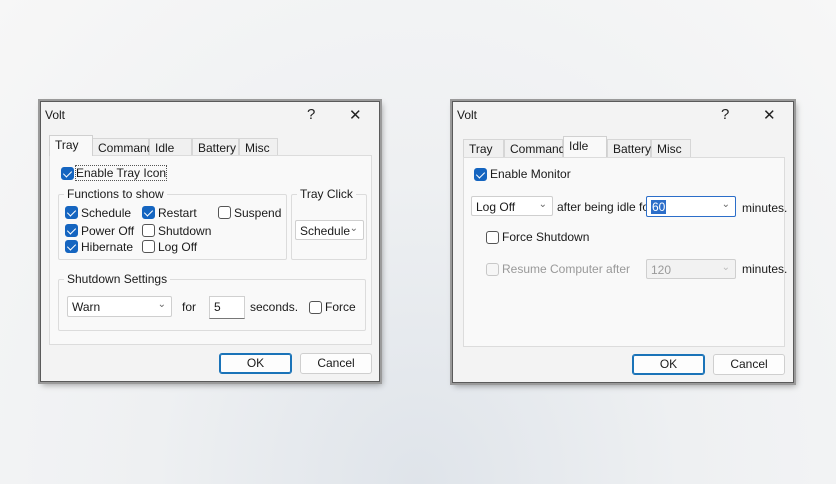  I want to click on force-shutdown-label: Force Shutdown, so click(546, 237).